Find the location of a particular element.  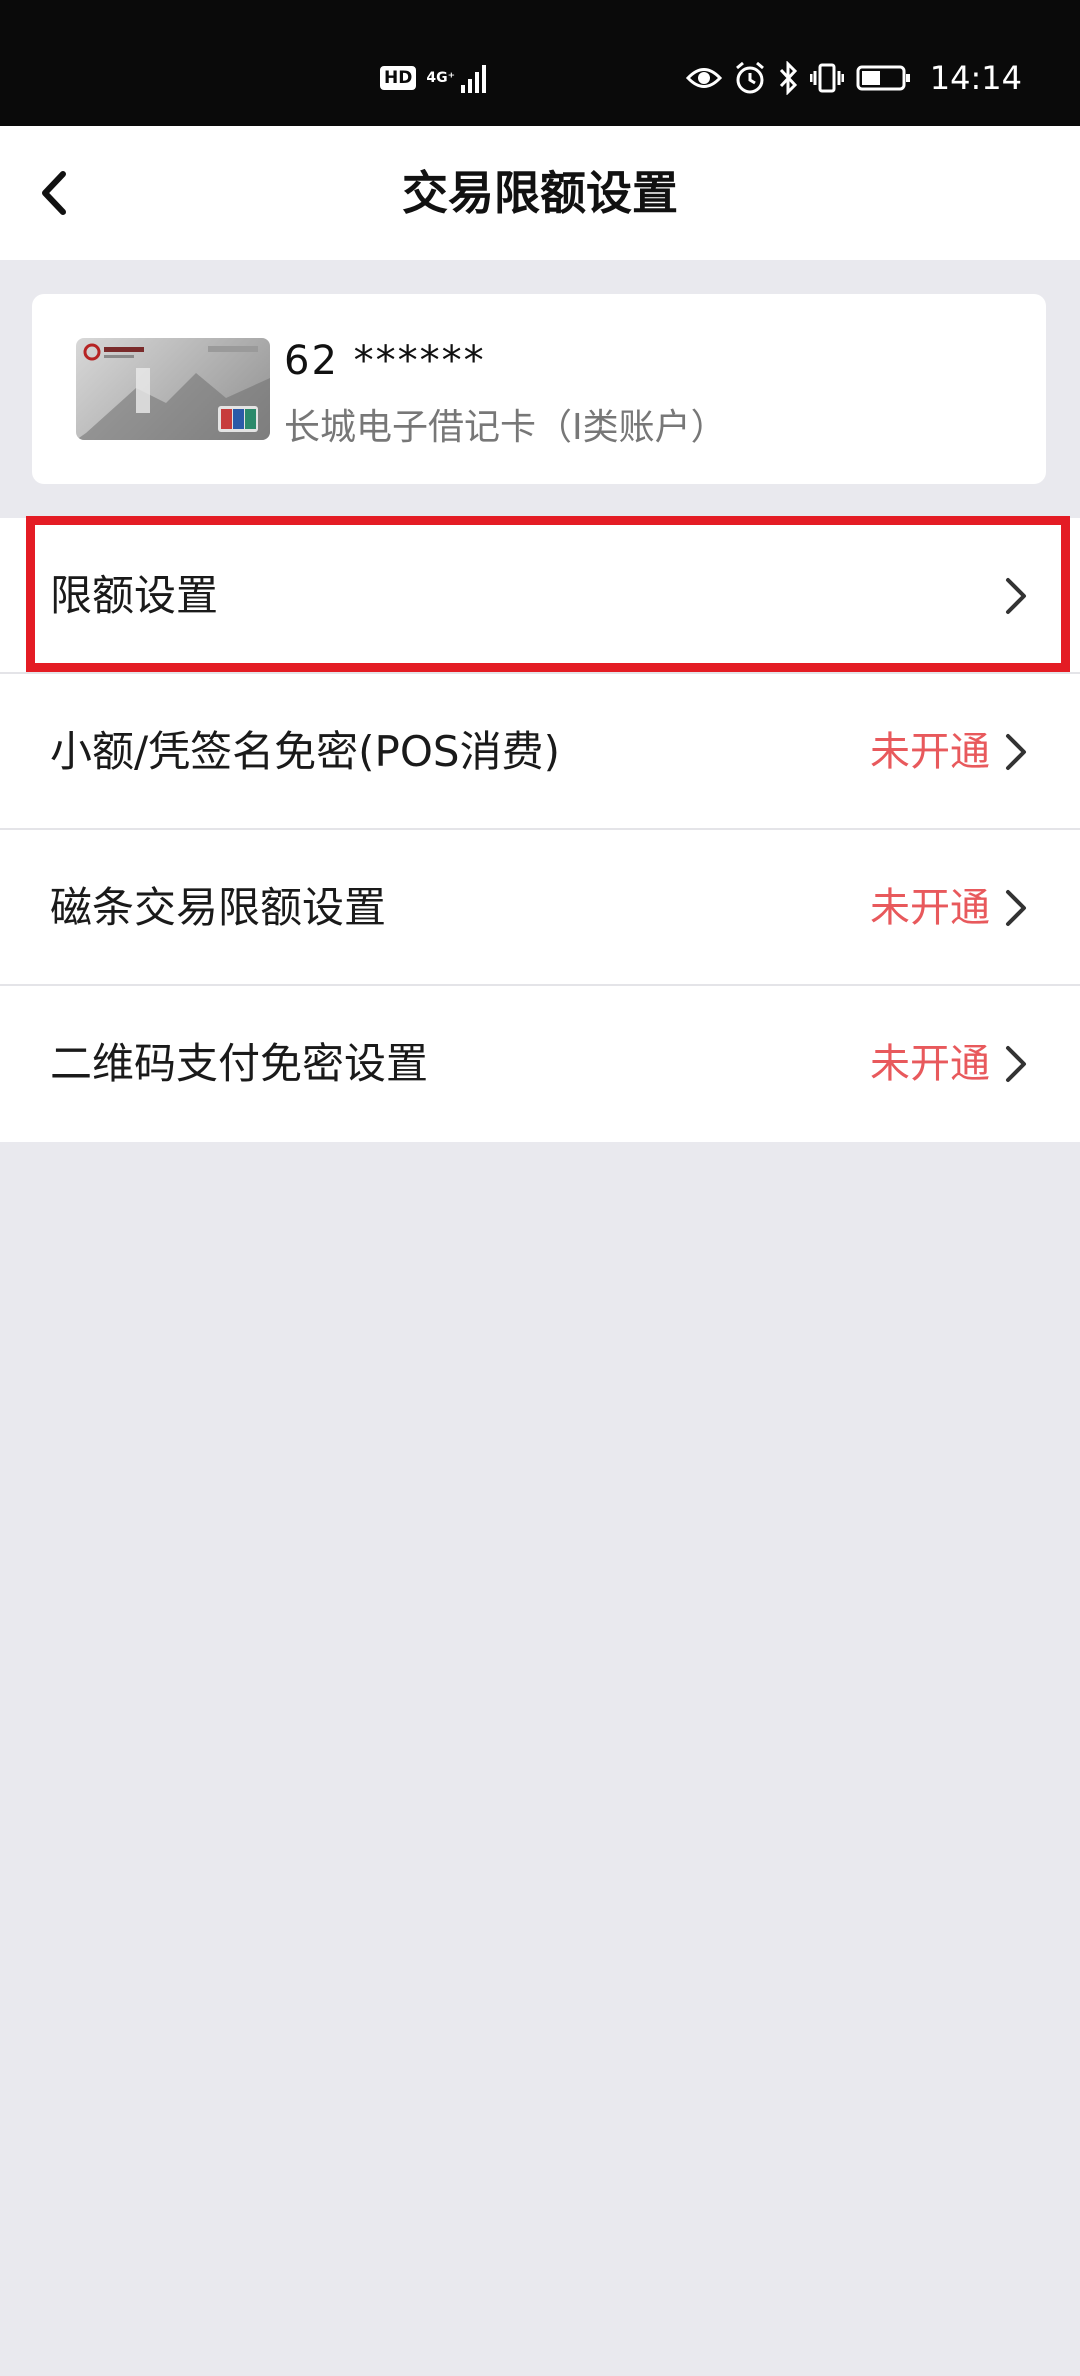

menu-item-label: 磁条交易限额设置 is located at coordinates (218, 907).